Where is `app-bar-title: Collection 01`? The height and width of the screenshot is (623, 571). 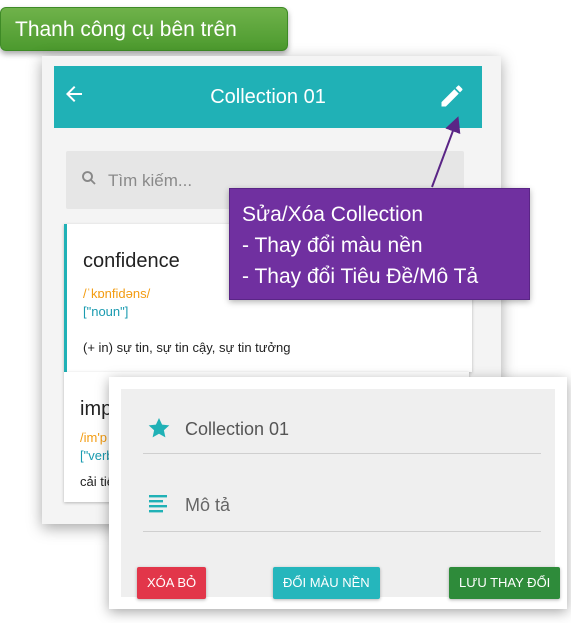 app-bar-title: Collection 01 is located at coordinates (268, 97).